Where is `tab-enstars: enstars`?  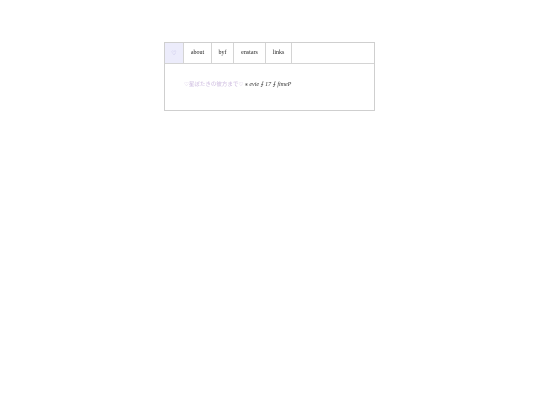 tab-enstars: enstars is located at coordinates (250, 53).